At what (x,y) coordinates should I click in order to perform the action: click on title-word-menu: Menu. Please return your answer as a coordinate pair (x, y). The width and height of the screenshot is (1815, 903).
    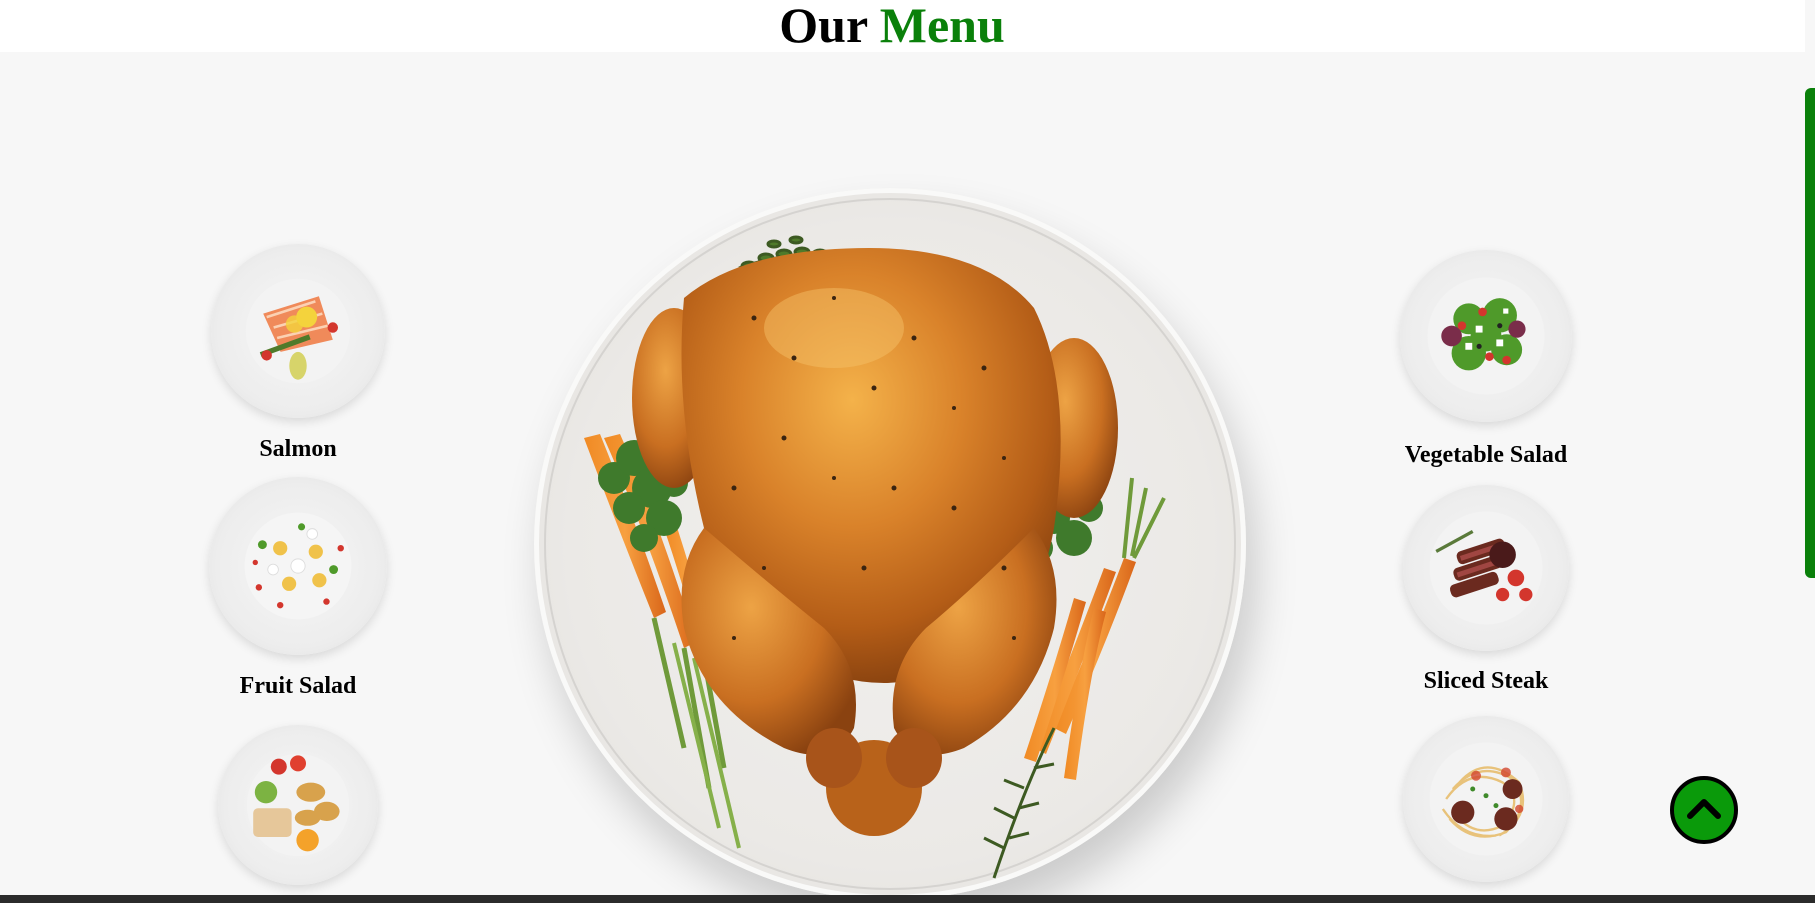
    Looking at the image, I should click on (942, 26).